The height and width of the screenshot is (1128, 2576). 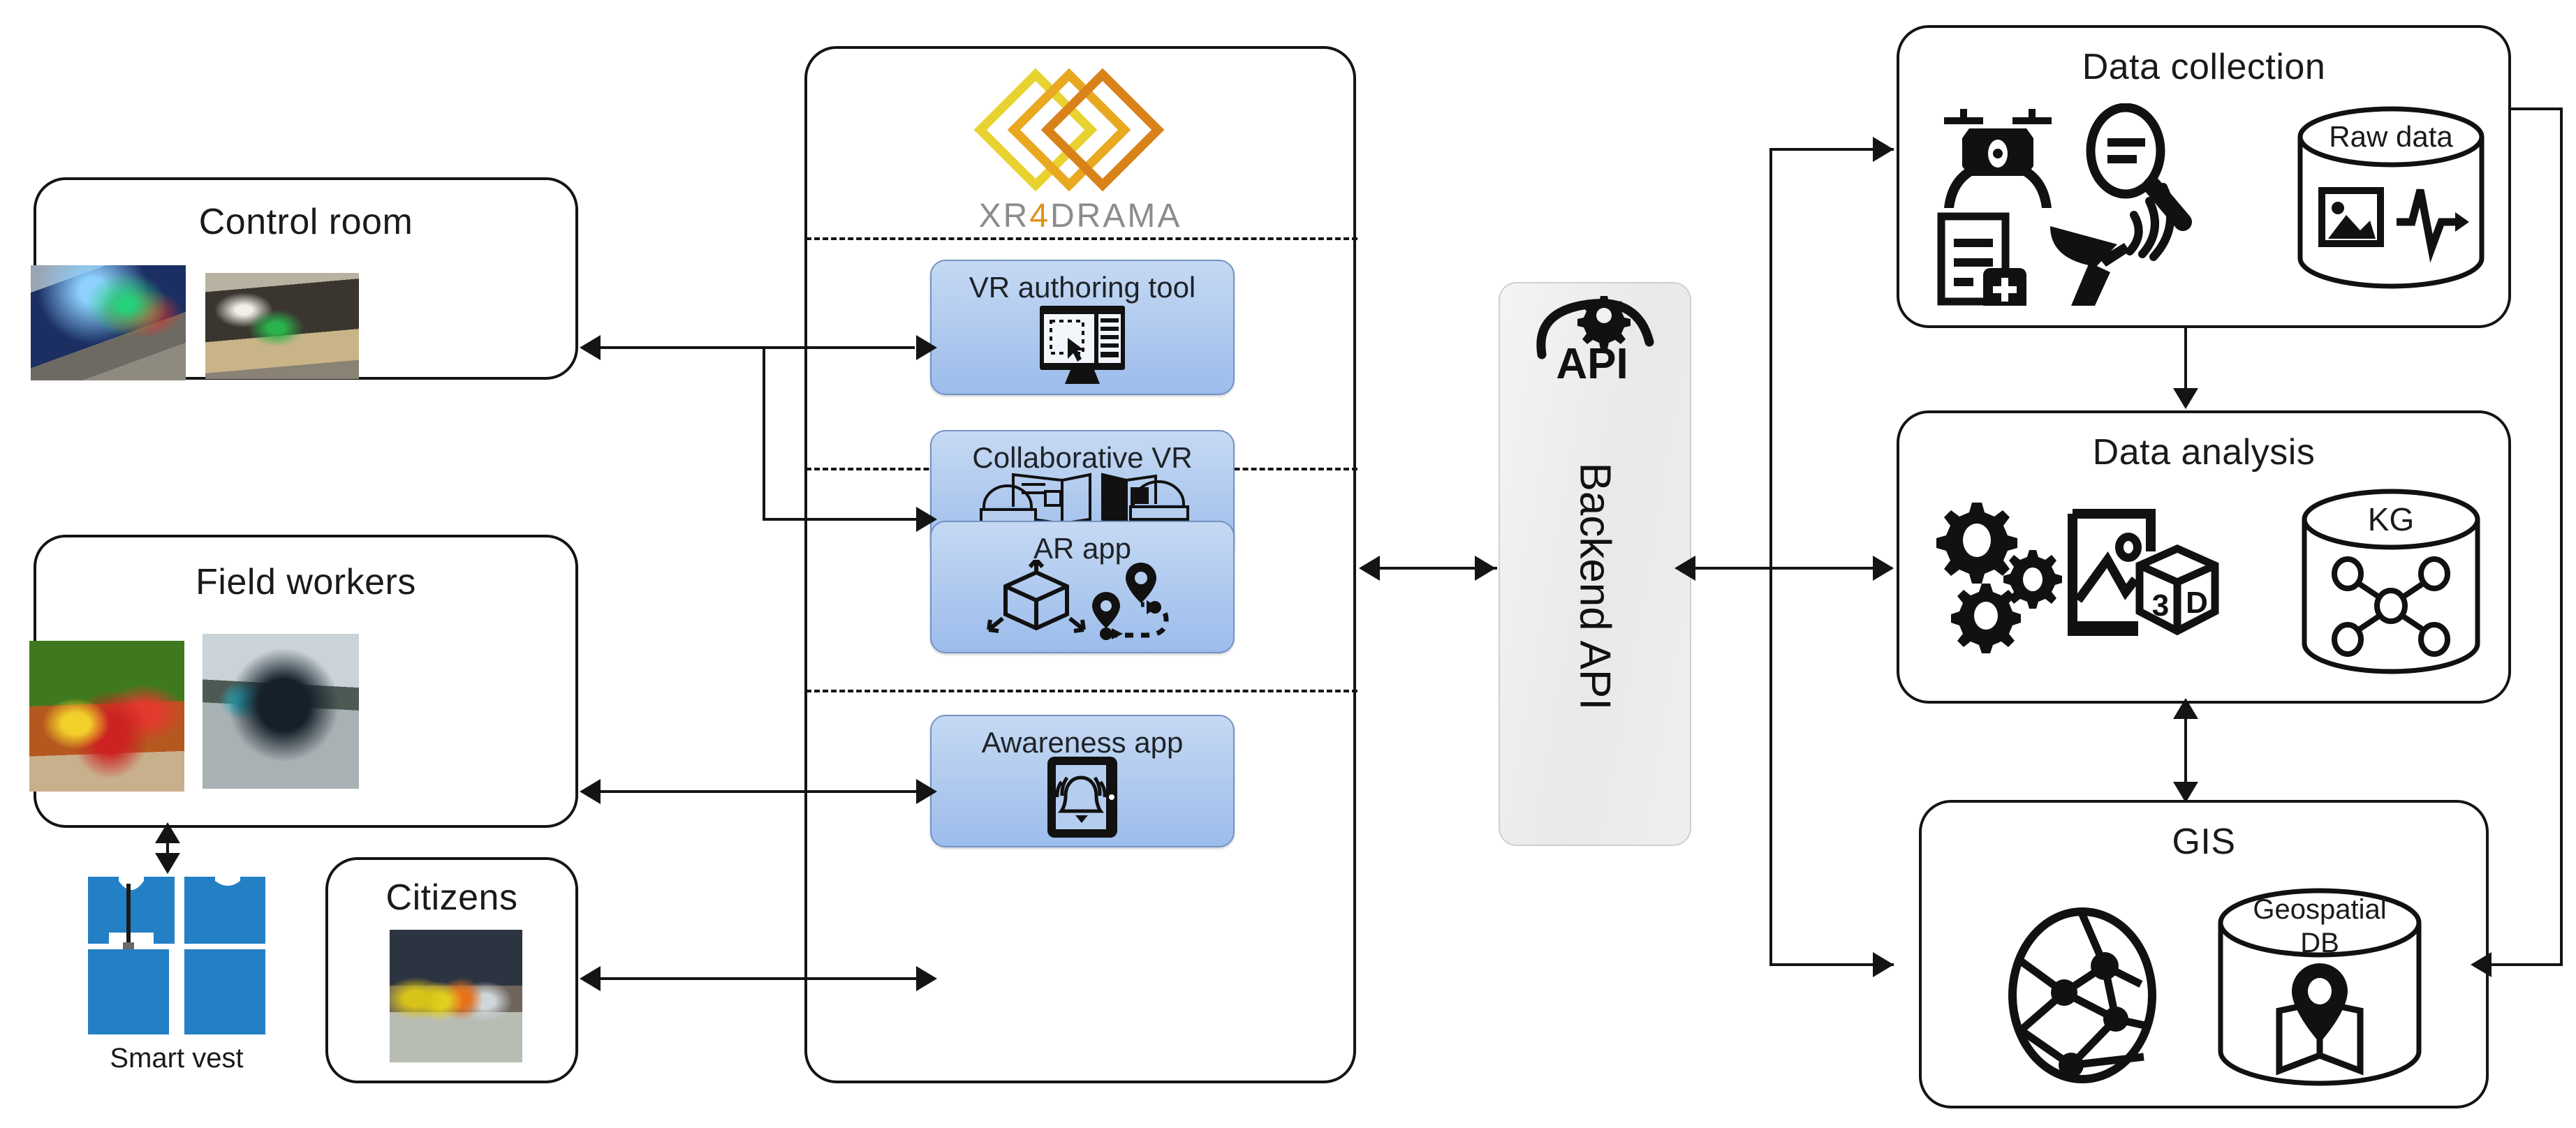 I want to click on api-collection-arrow, so click(x=1883, y=149).